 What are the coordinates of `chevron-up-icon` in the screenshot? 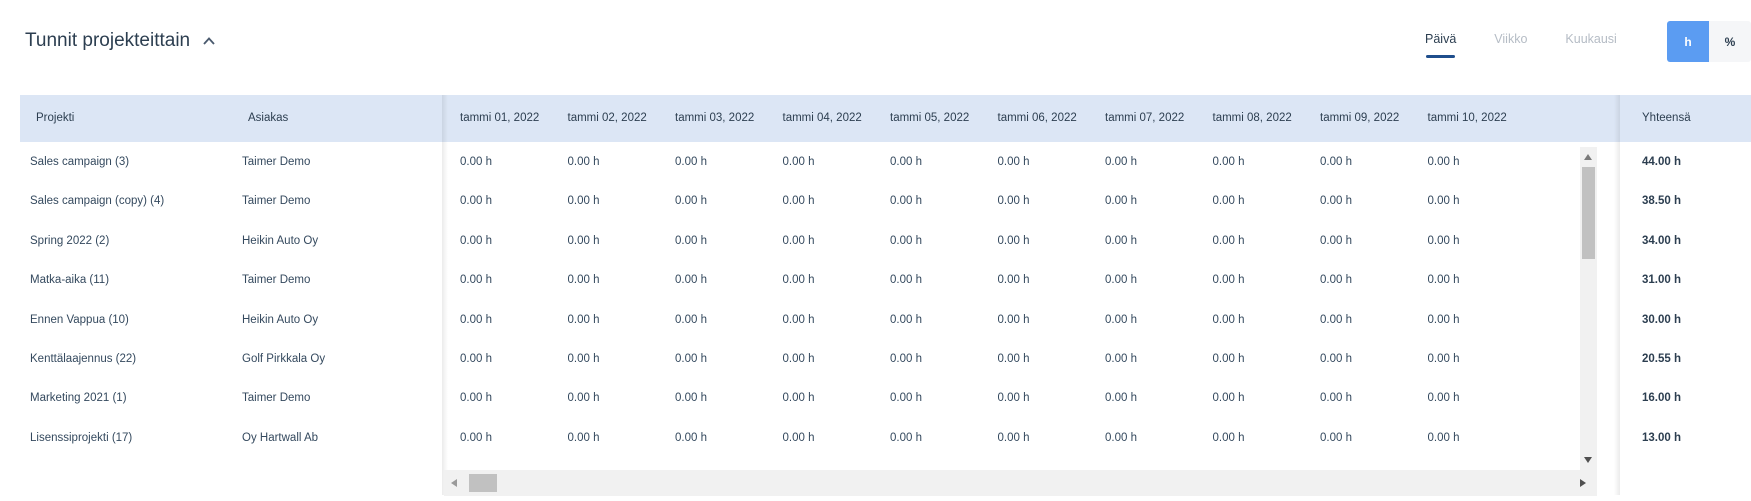 It's located at (209, 41).